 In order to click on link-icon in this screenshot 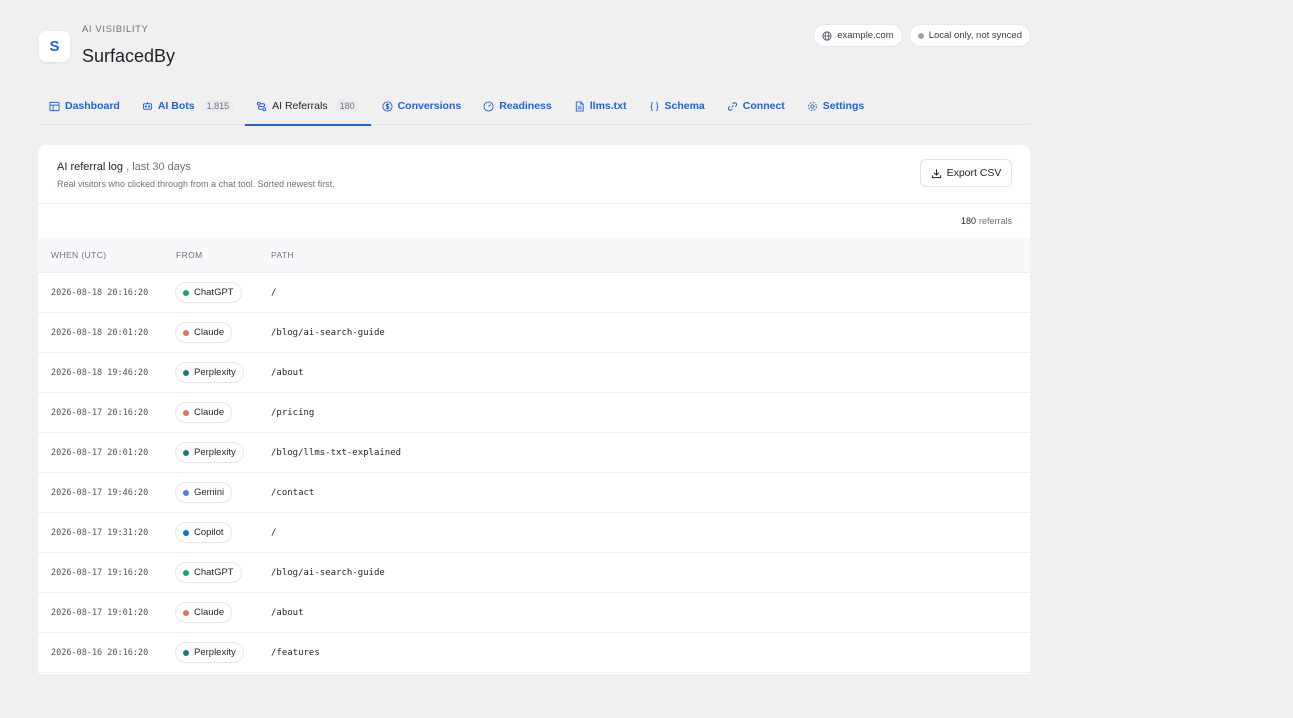, I will do `click(732, 106)`.